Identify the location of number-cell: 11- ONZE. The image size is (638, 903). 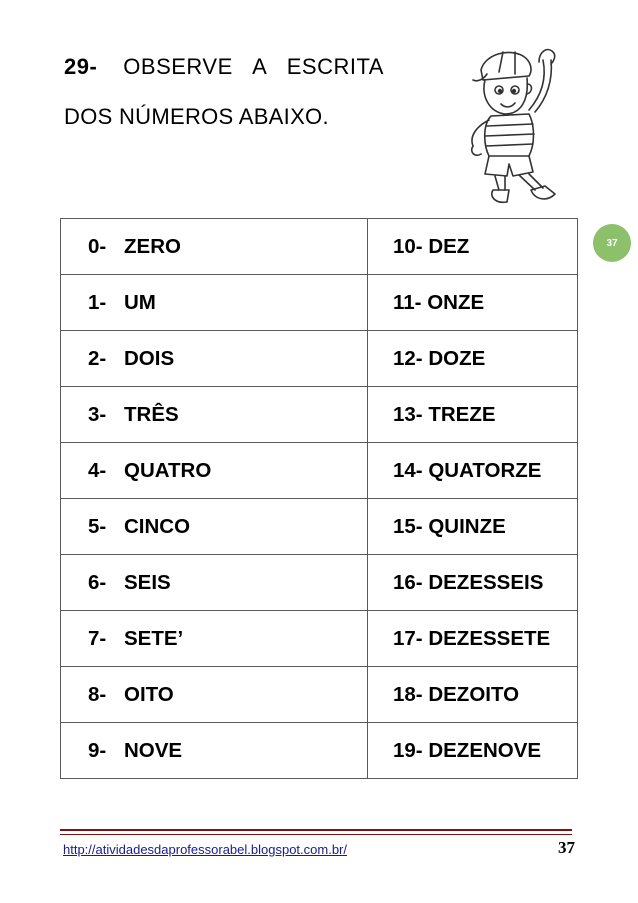
(472, 302).